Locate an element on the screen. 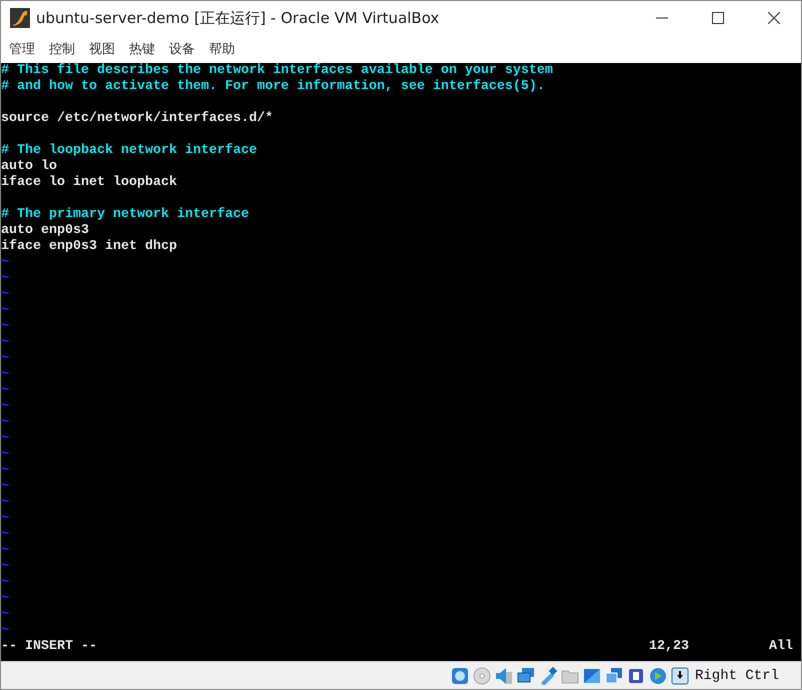 This screenshot has height=690, width=802. menu-item: 视图 is located at coordinates (102, 49).